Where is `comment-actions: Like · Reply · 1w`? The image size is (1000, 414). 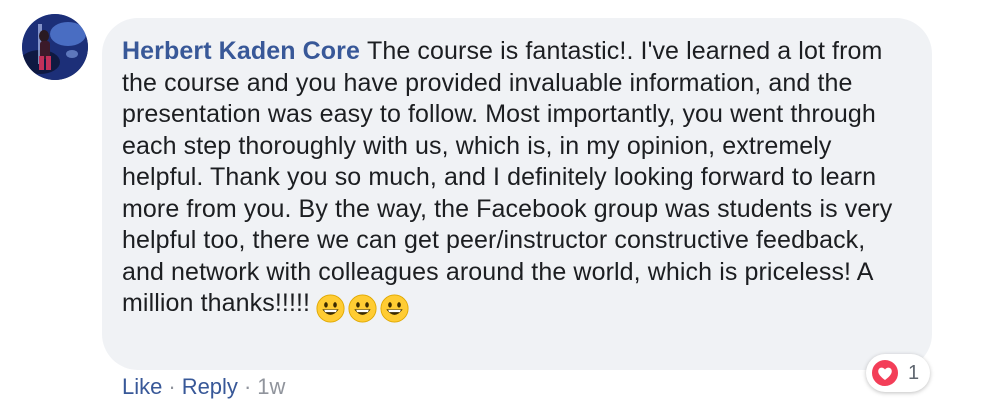 comment-actions: Like · Reply · 1w is located at coordinates (203, 387).